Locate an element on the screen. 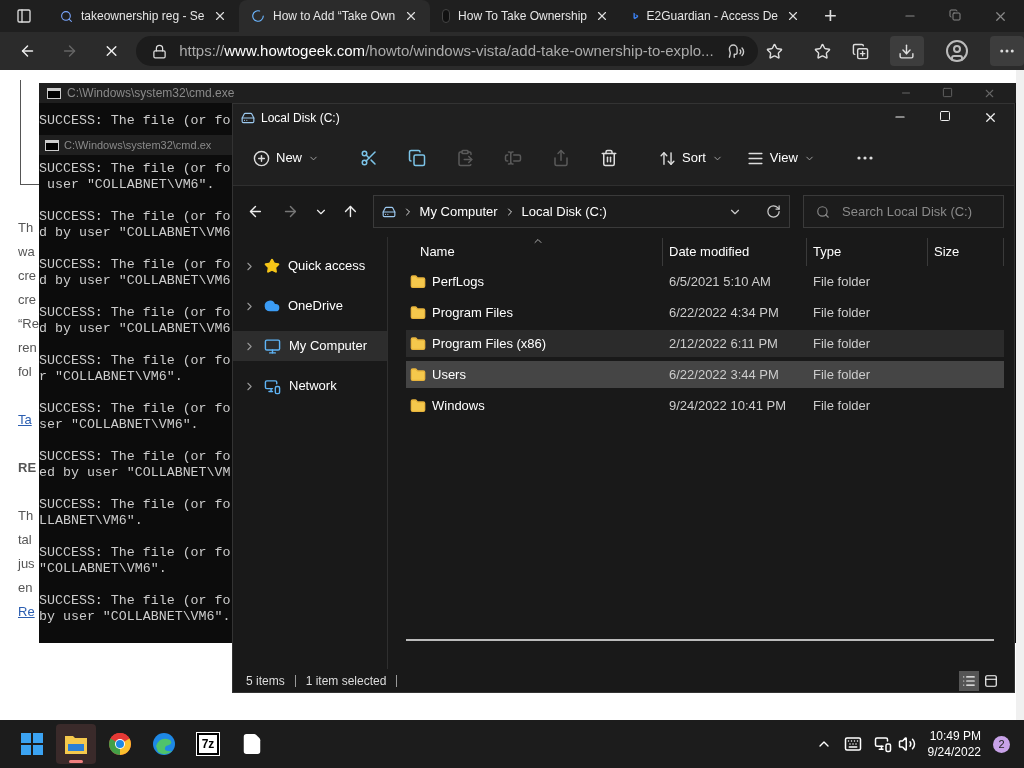 Image resolution: width=1024 pixels, height=768 pixels. restore-icon is located at coordinates (955, 14).